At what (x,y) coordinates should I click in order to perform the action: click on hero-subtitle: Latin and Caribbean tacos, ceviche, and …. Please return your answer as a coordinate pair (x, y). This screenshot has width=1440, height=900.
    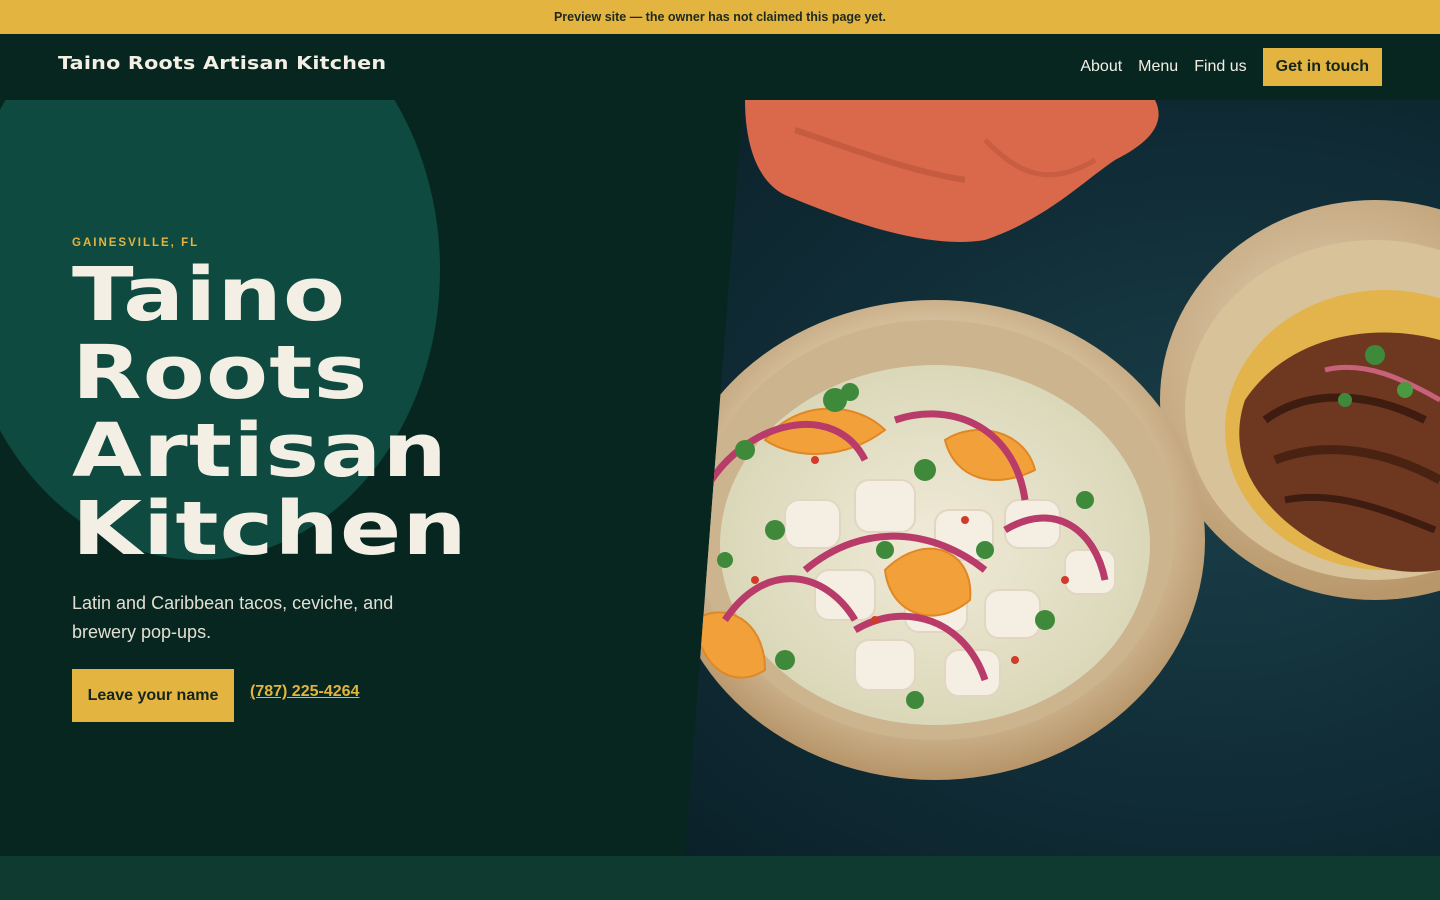
    Looking at the image, I should click on (233, 617).